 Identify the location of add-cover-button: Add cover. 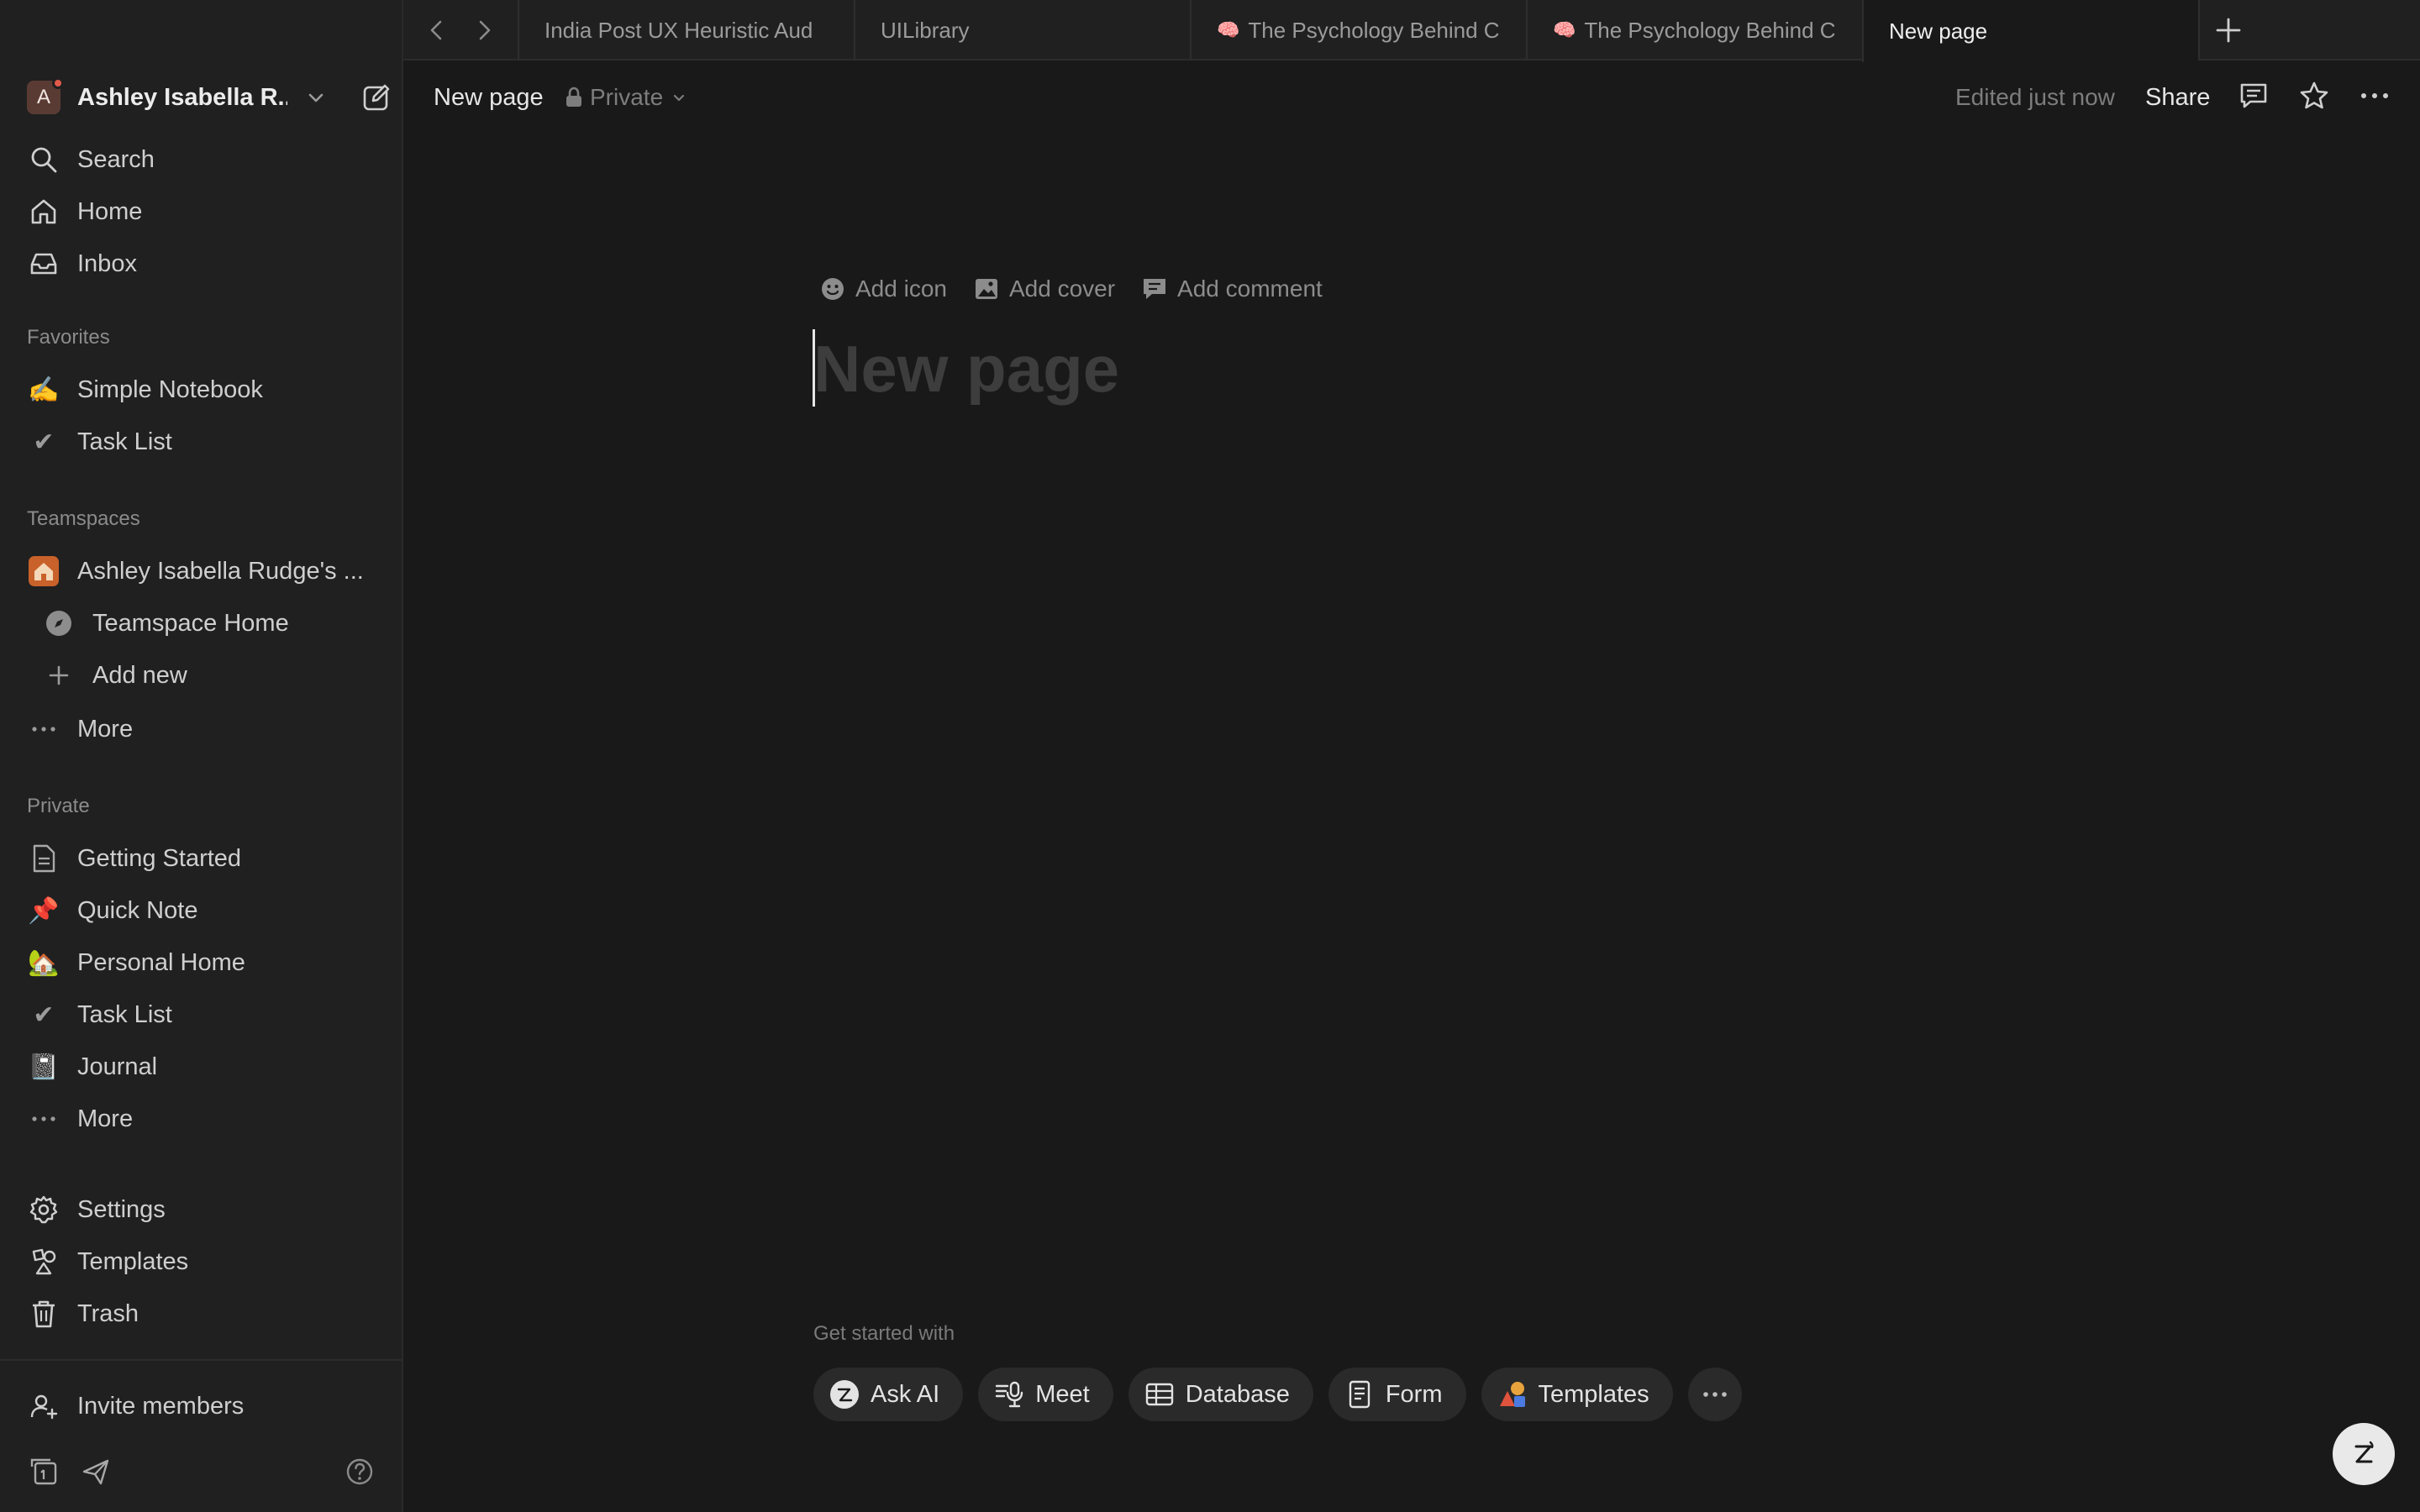
(1044, 289).